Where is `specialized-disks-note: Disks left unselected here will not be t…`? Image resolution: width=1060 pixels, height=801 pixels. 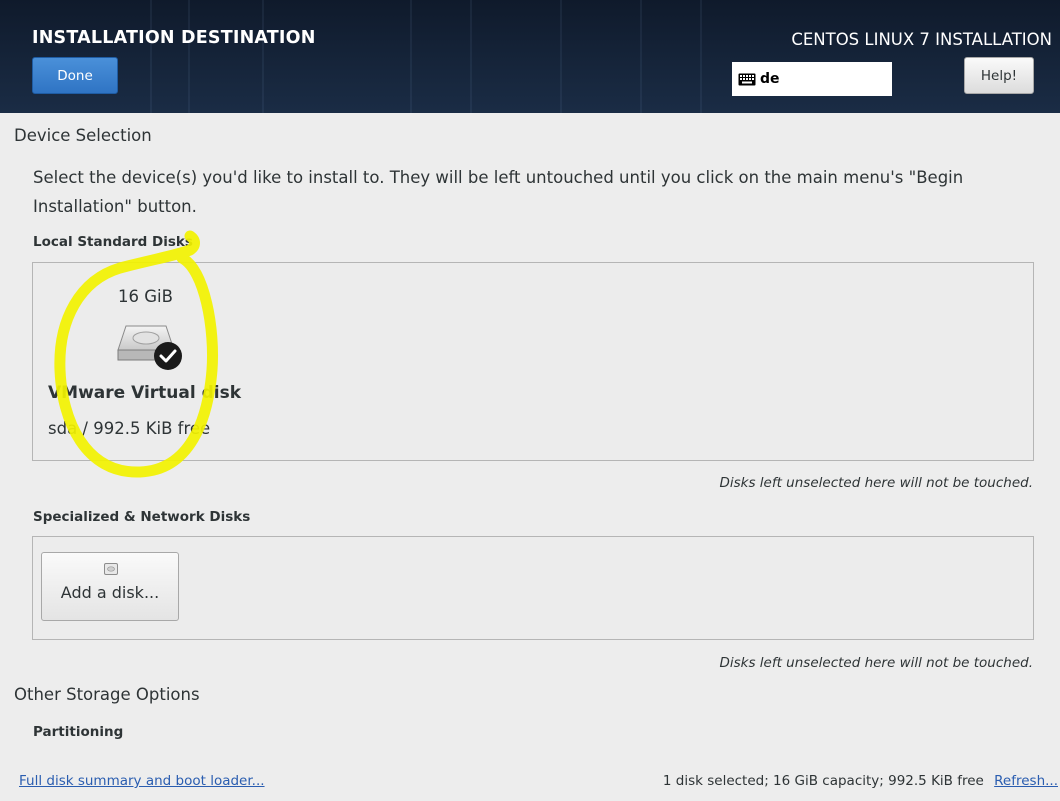 specialized-disks-note: Disks left unselected here will not be t… is located at coordinates (876, 663).